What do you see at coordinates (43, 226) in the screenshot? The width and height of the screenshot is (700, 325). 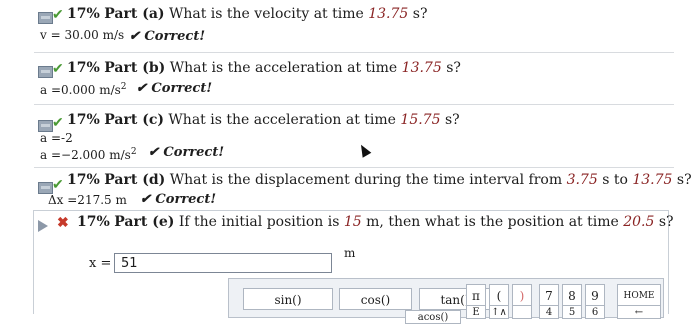 I see `expand-arrow-icon` at bounding box center [43, 226].